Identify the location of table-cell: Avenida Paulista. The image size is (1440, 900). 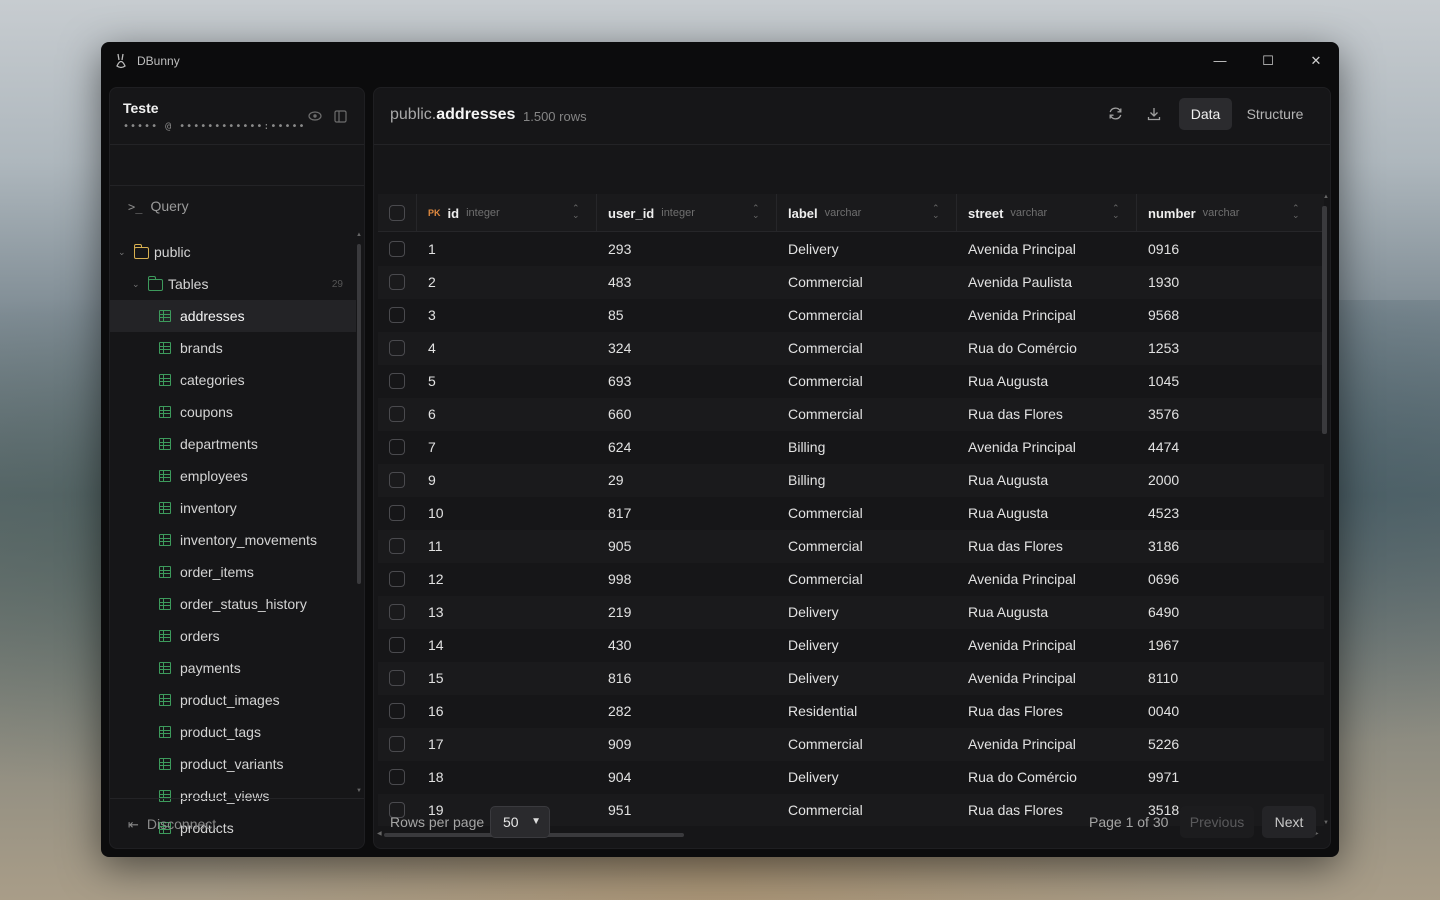
(1020, 282).